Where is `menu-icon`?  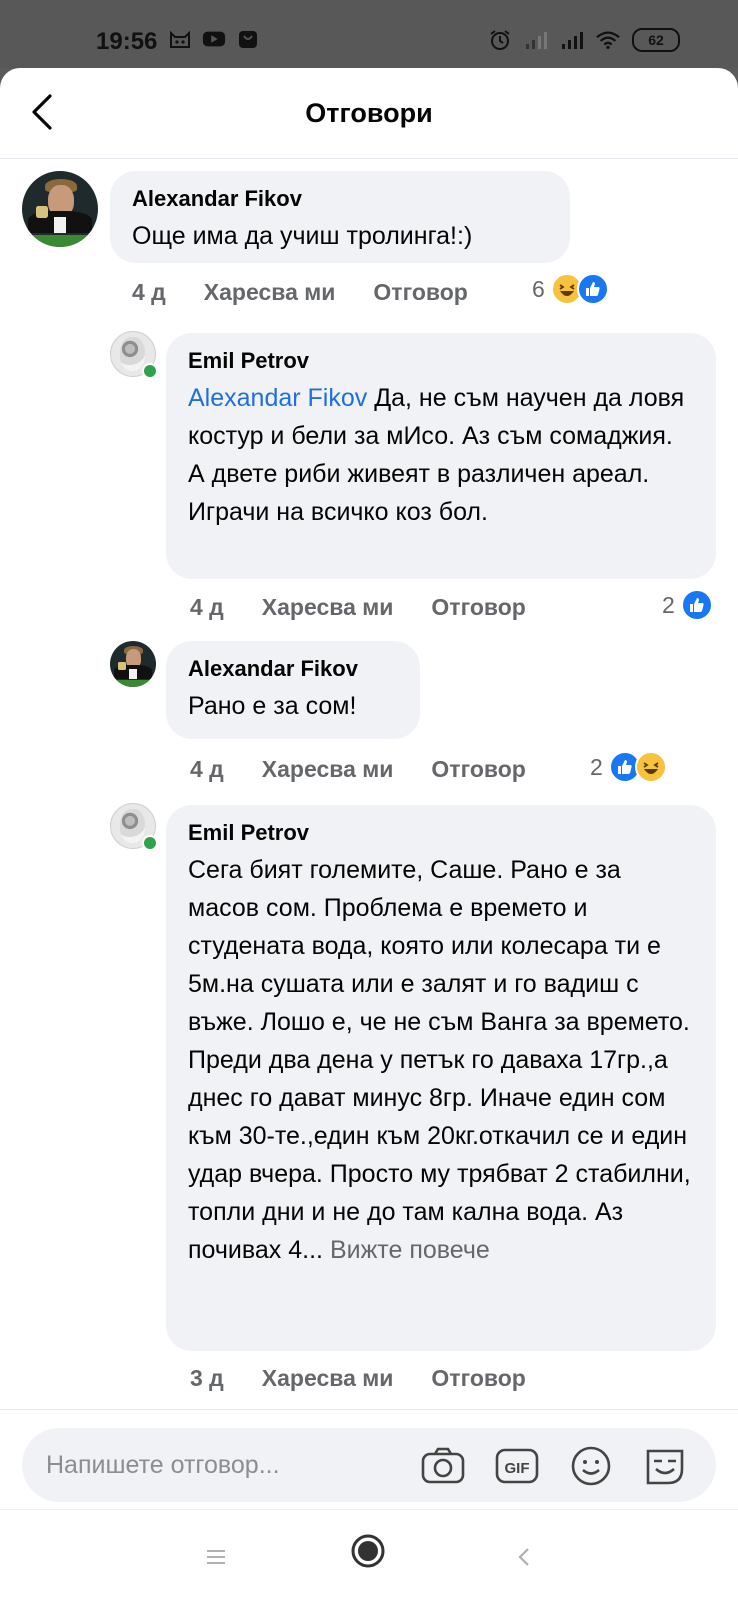 menu-icon is located at coordinates (216, 1557).